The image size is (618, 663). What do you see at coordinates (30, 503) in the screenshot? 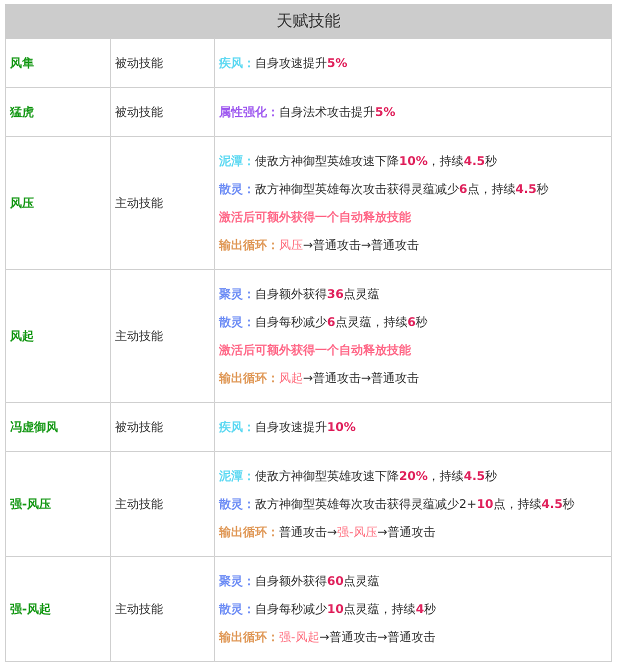
I see `skill-name: 强-风压` at bounding box center [30, 503].